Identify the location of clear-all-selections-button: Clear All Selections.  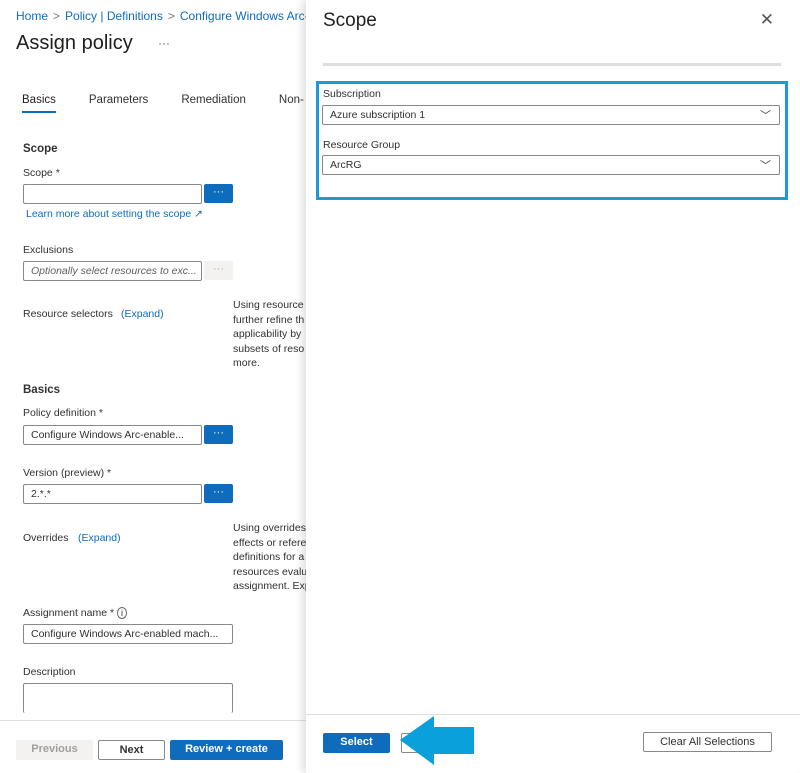
(707, 742).